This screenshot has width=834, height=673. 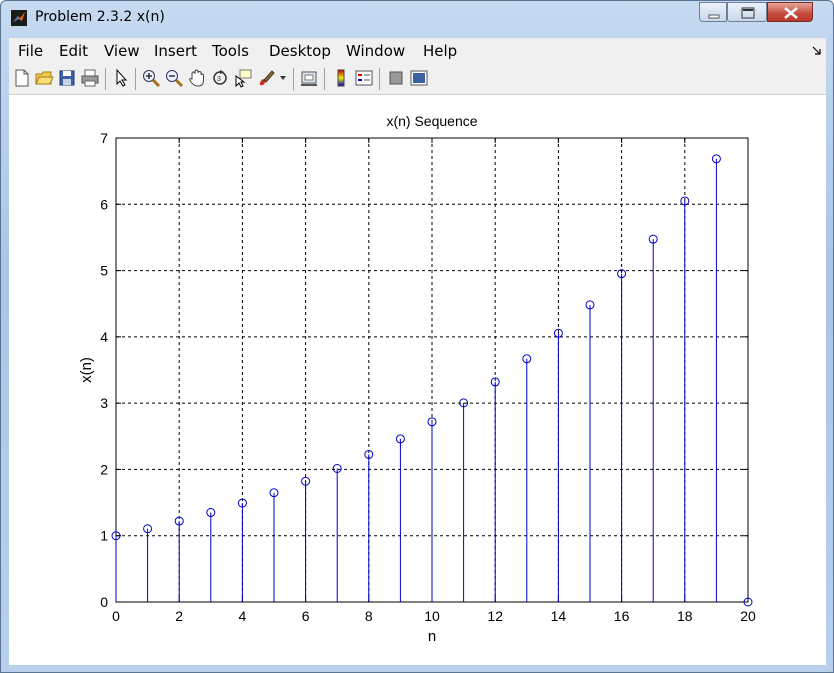 What do you see at coordinates (230, 51) in the screenshot?
I see `menu-tools: Tools` at bounding box center [230, 51].